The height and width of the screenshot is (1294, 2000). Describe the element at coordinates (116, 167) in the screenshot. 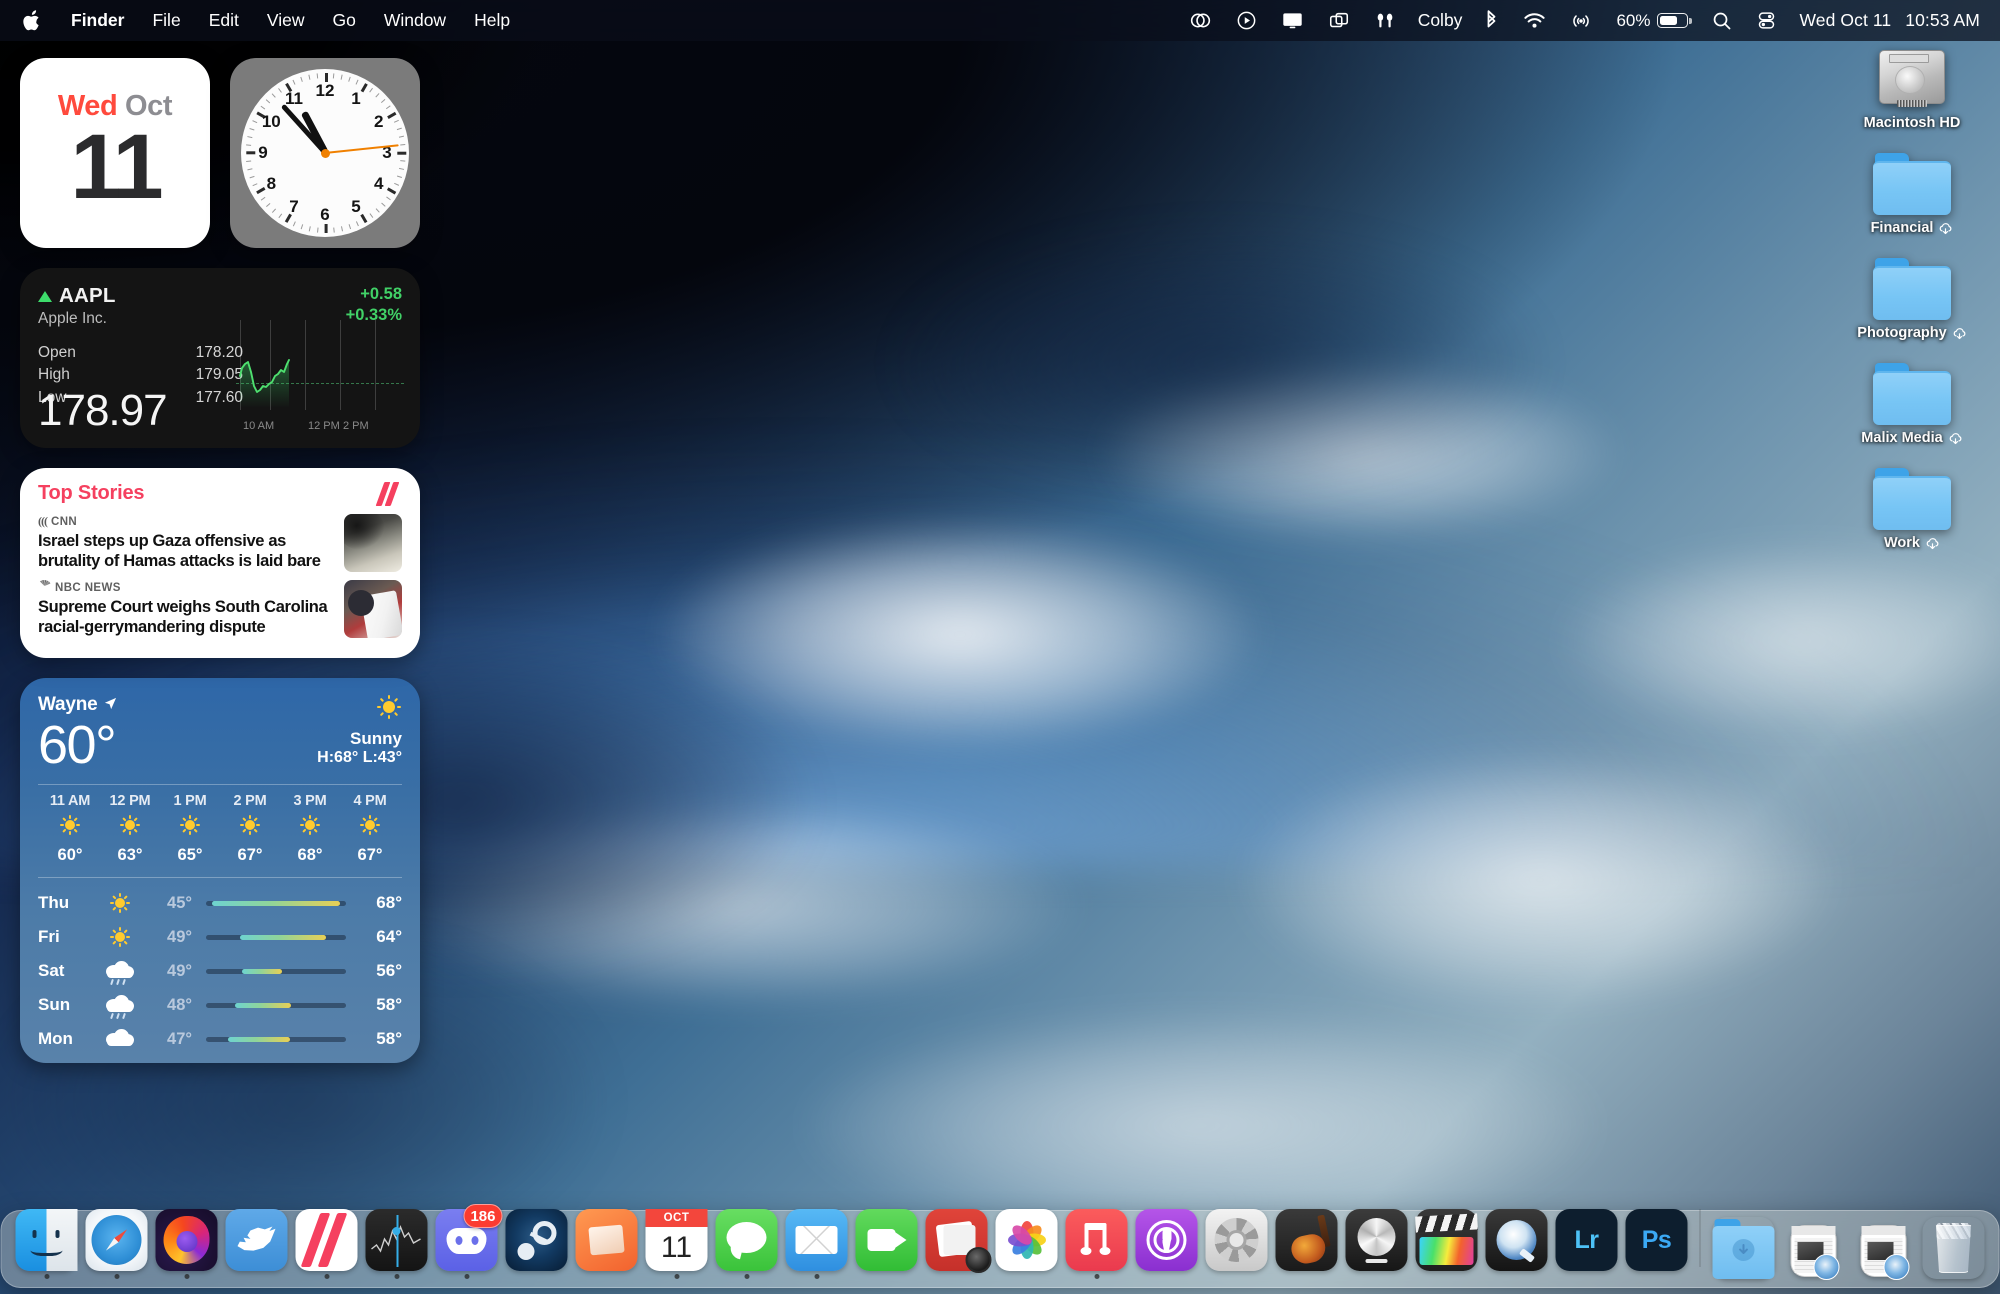

I see `calendar-day-number: 11` at that location.